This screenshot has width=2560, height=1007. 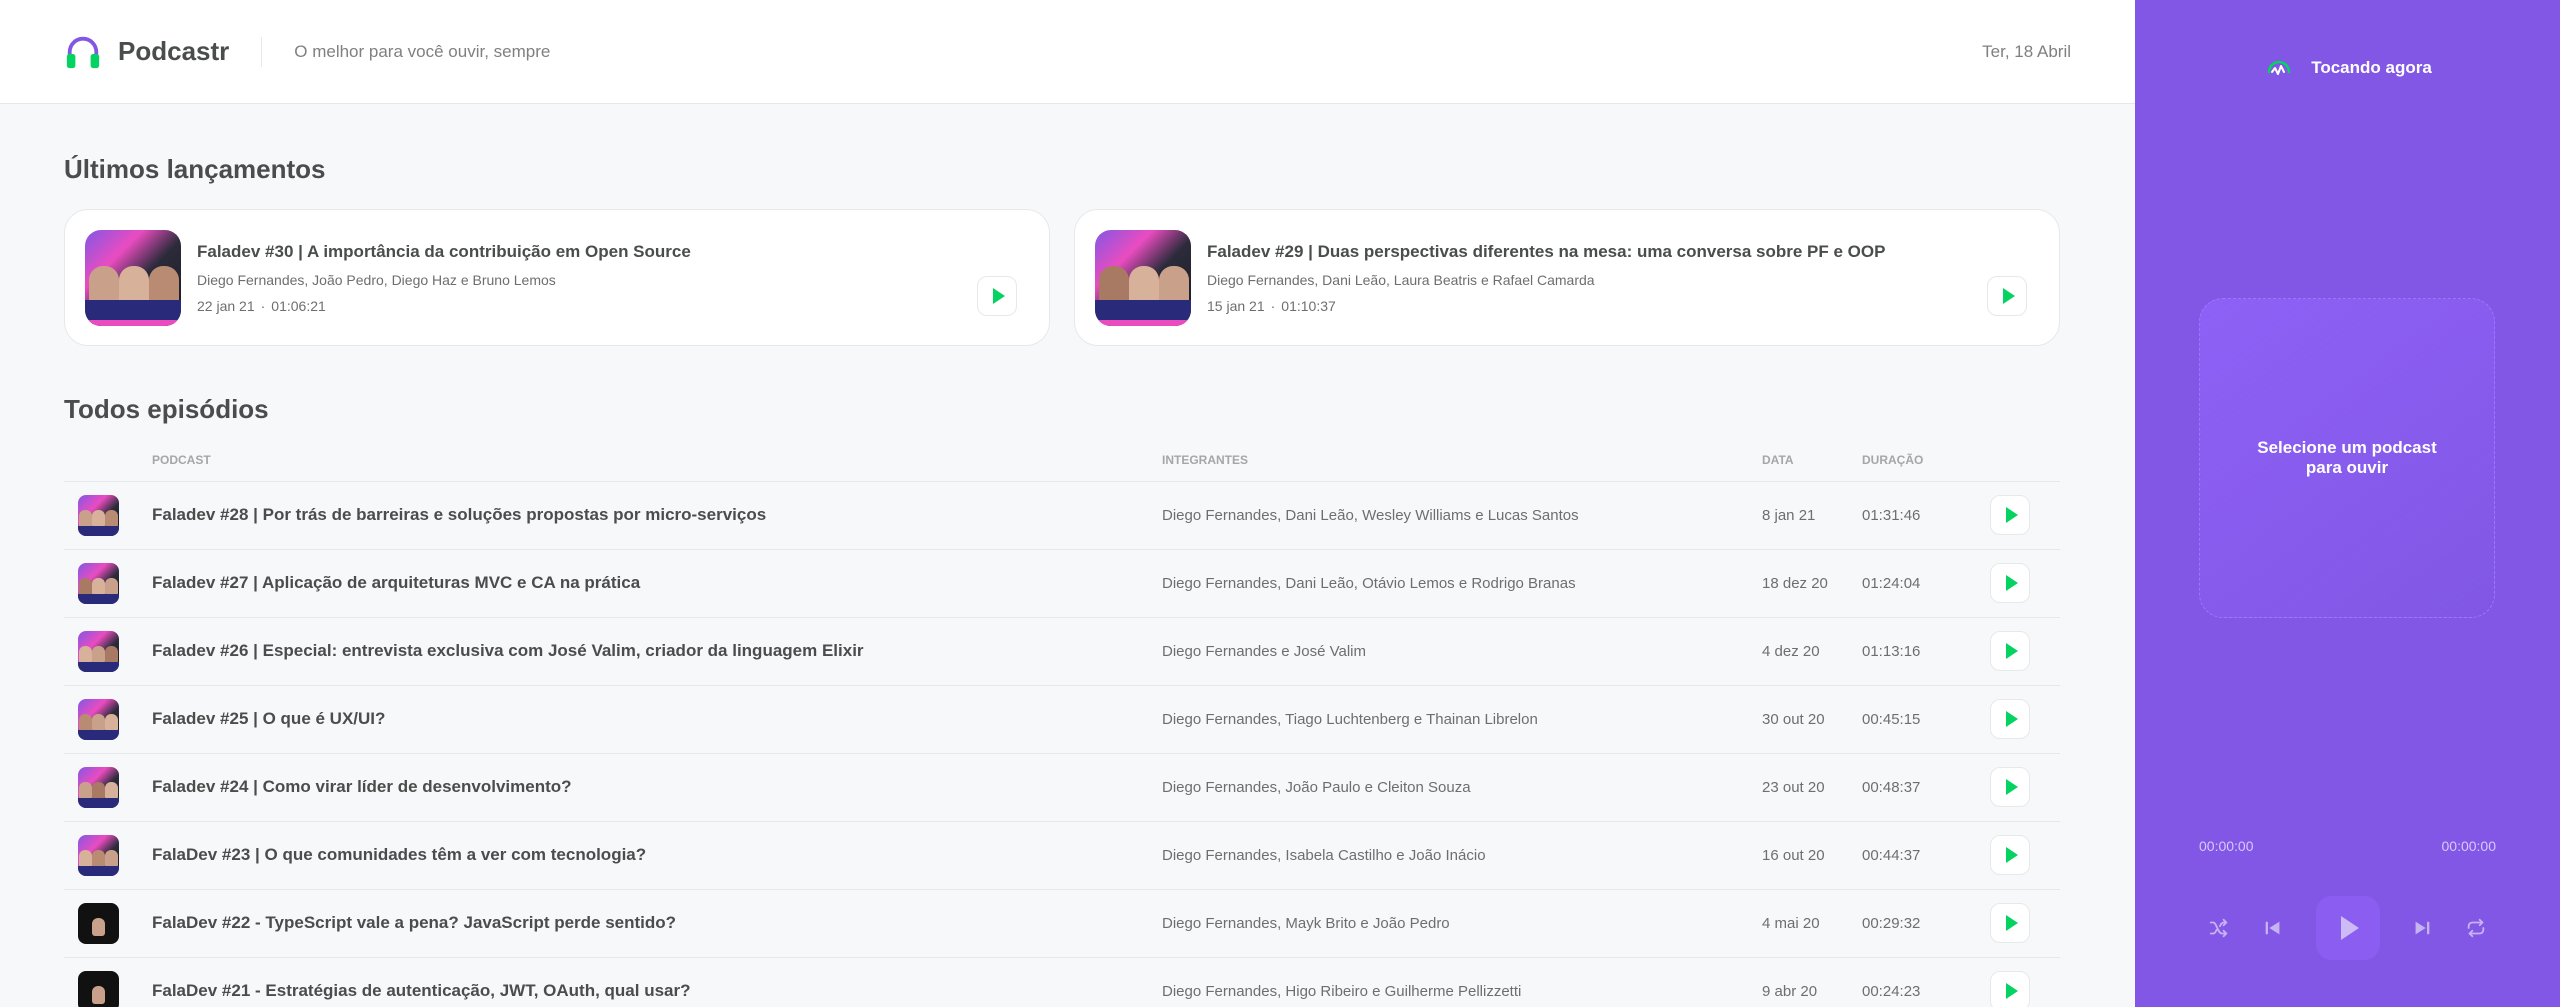 I want to click on header-divider, so click(x=262, y=51).